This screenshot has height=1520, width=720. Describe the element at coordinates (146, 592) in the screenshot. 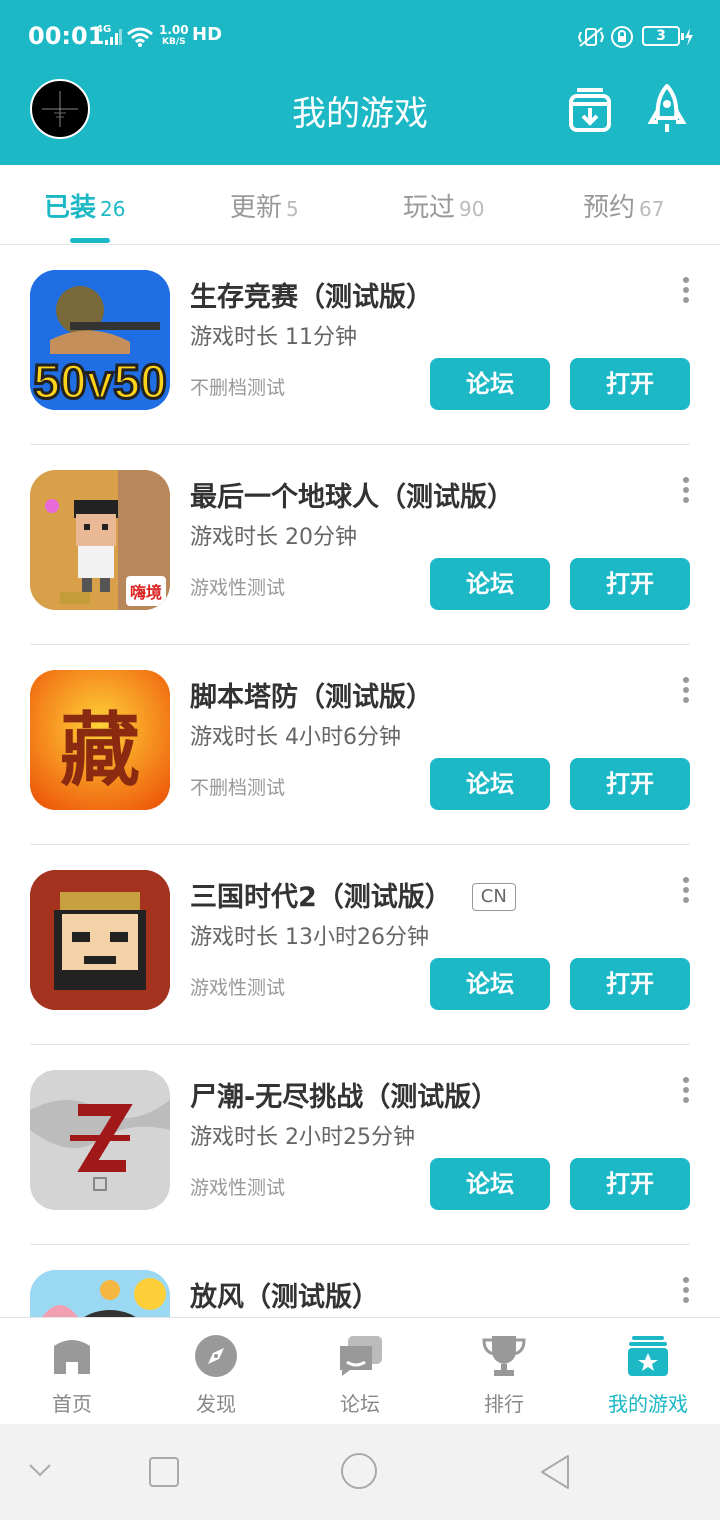

I see `svg-text: 嗨境` at that location.